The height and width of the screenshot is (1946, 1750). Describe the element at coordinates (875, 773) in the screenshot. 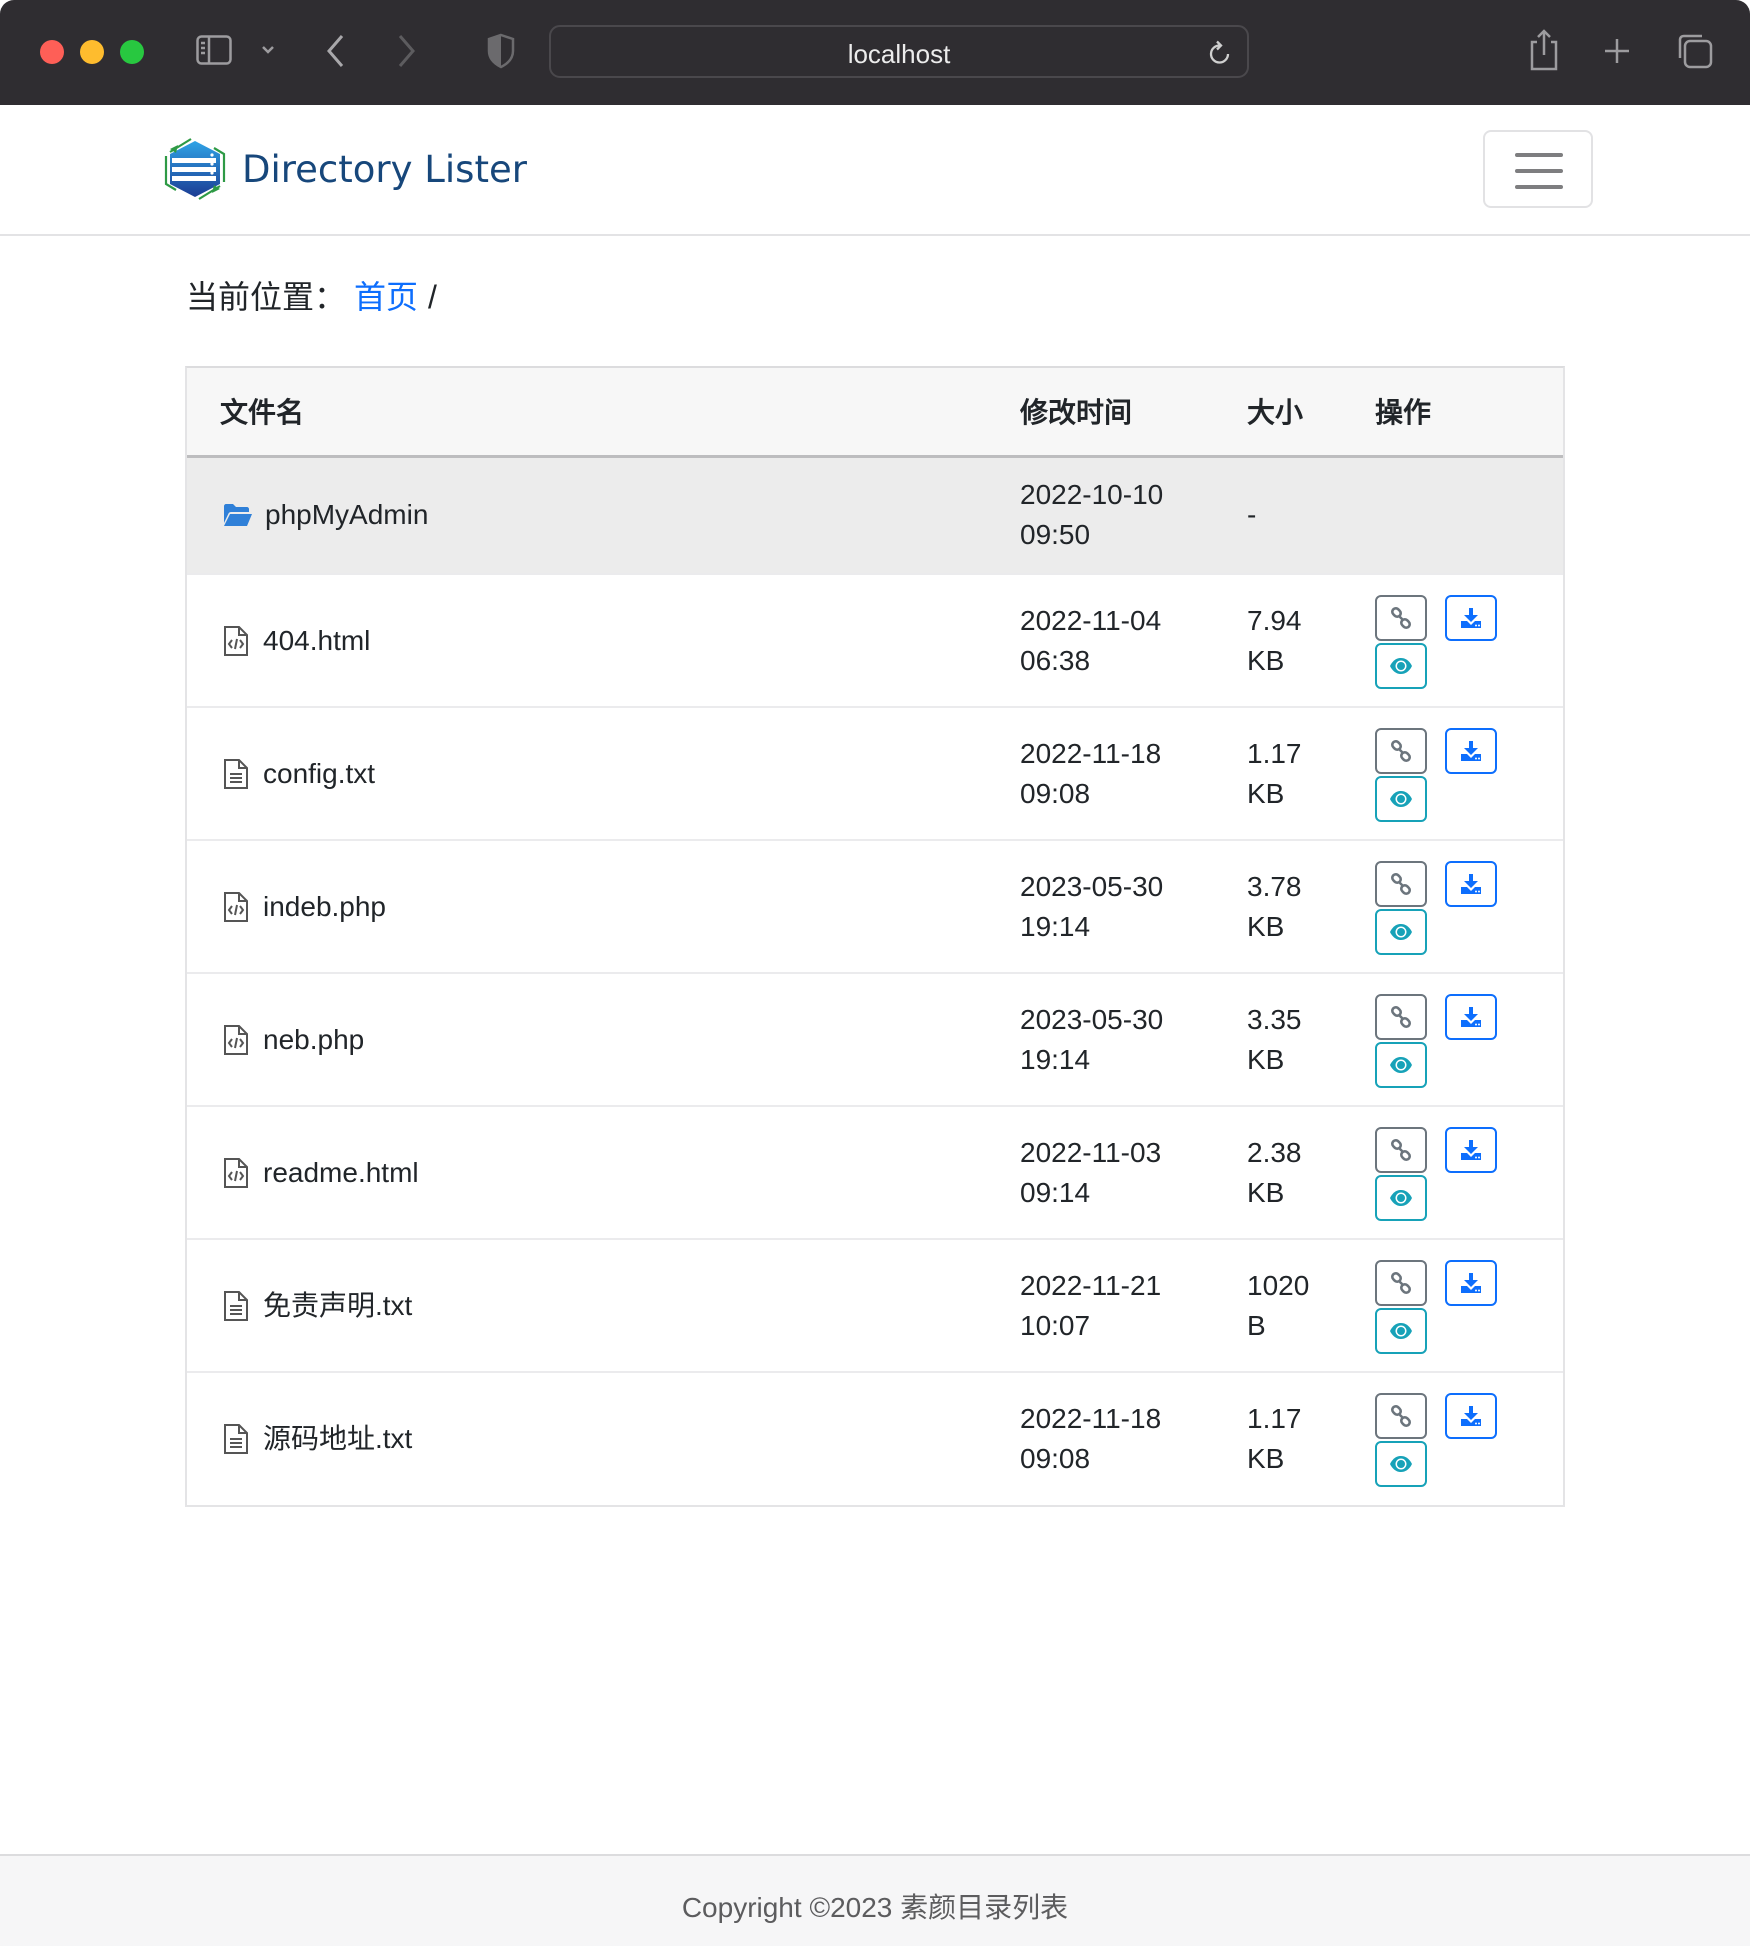

I see `file-row: config.txt 2022-11-18 09:08 1.17 KB` at that location.